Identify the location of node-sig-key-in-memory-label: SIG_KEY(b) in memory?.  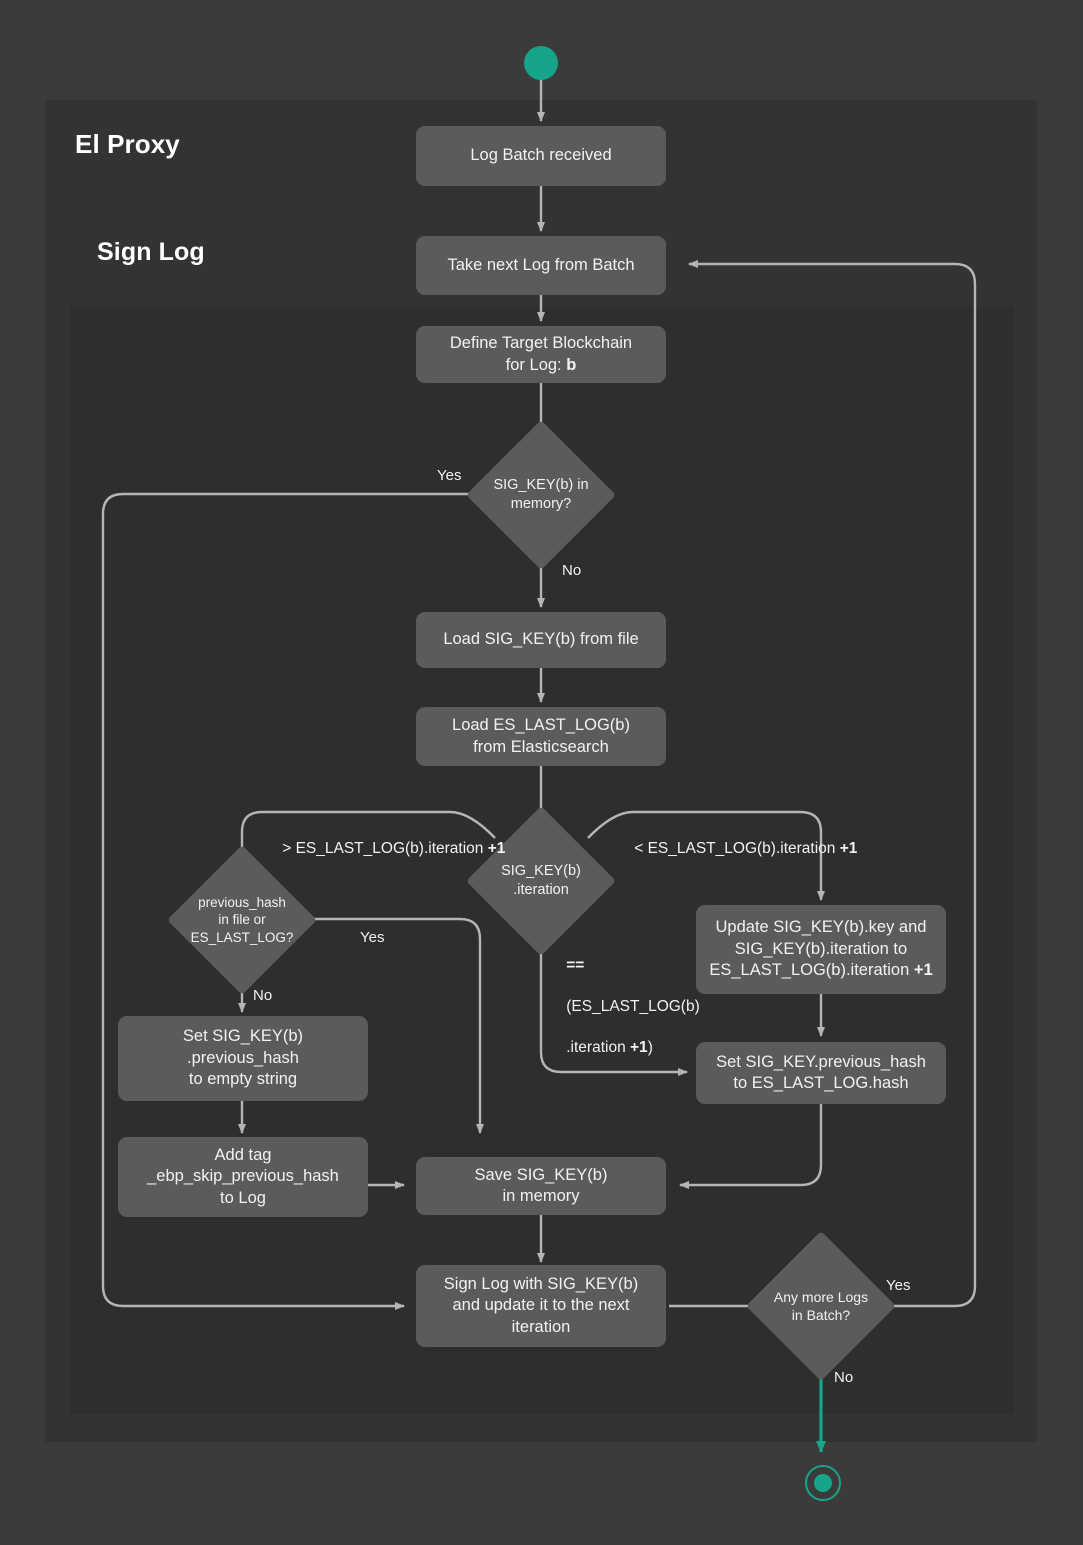
(541, 494).